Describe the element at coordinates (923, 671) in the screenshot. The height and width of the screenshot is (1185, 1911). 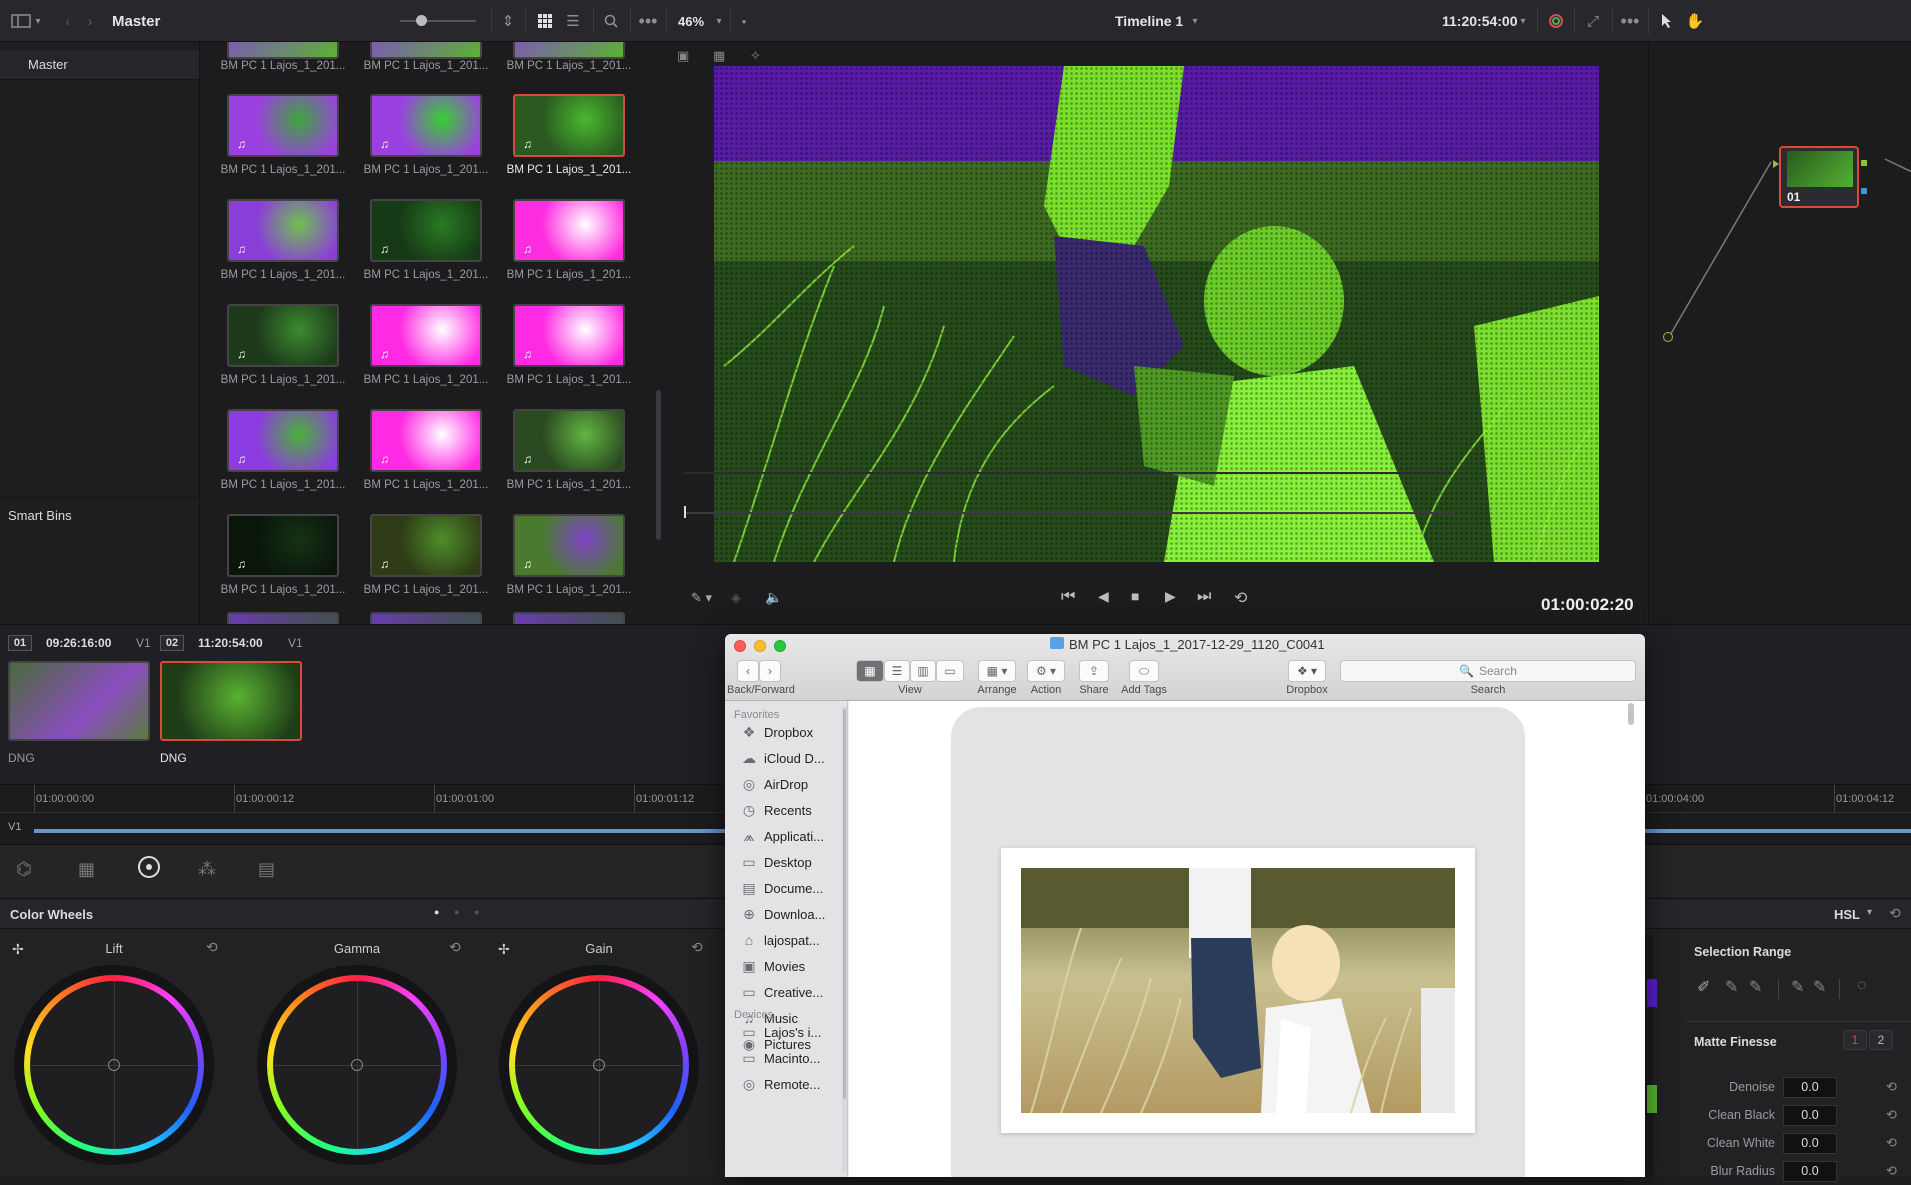
I see `column-view-button: ▥` at that location.